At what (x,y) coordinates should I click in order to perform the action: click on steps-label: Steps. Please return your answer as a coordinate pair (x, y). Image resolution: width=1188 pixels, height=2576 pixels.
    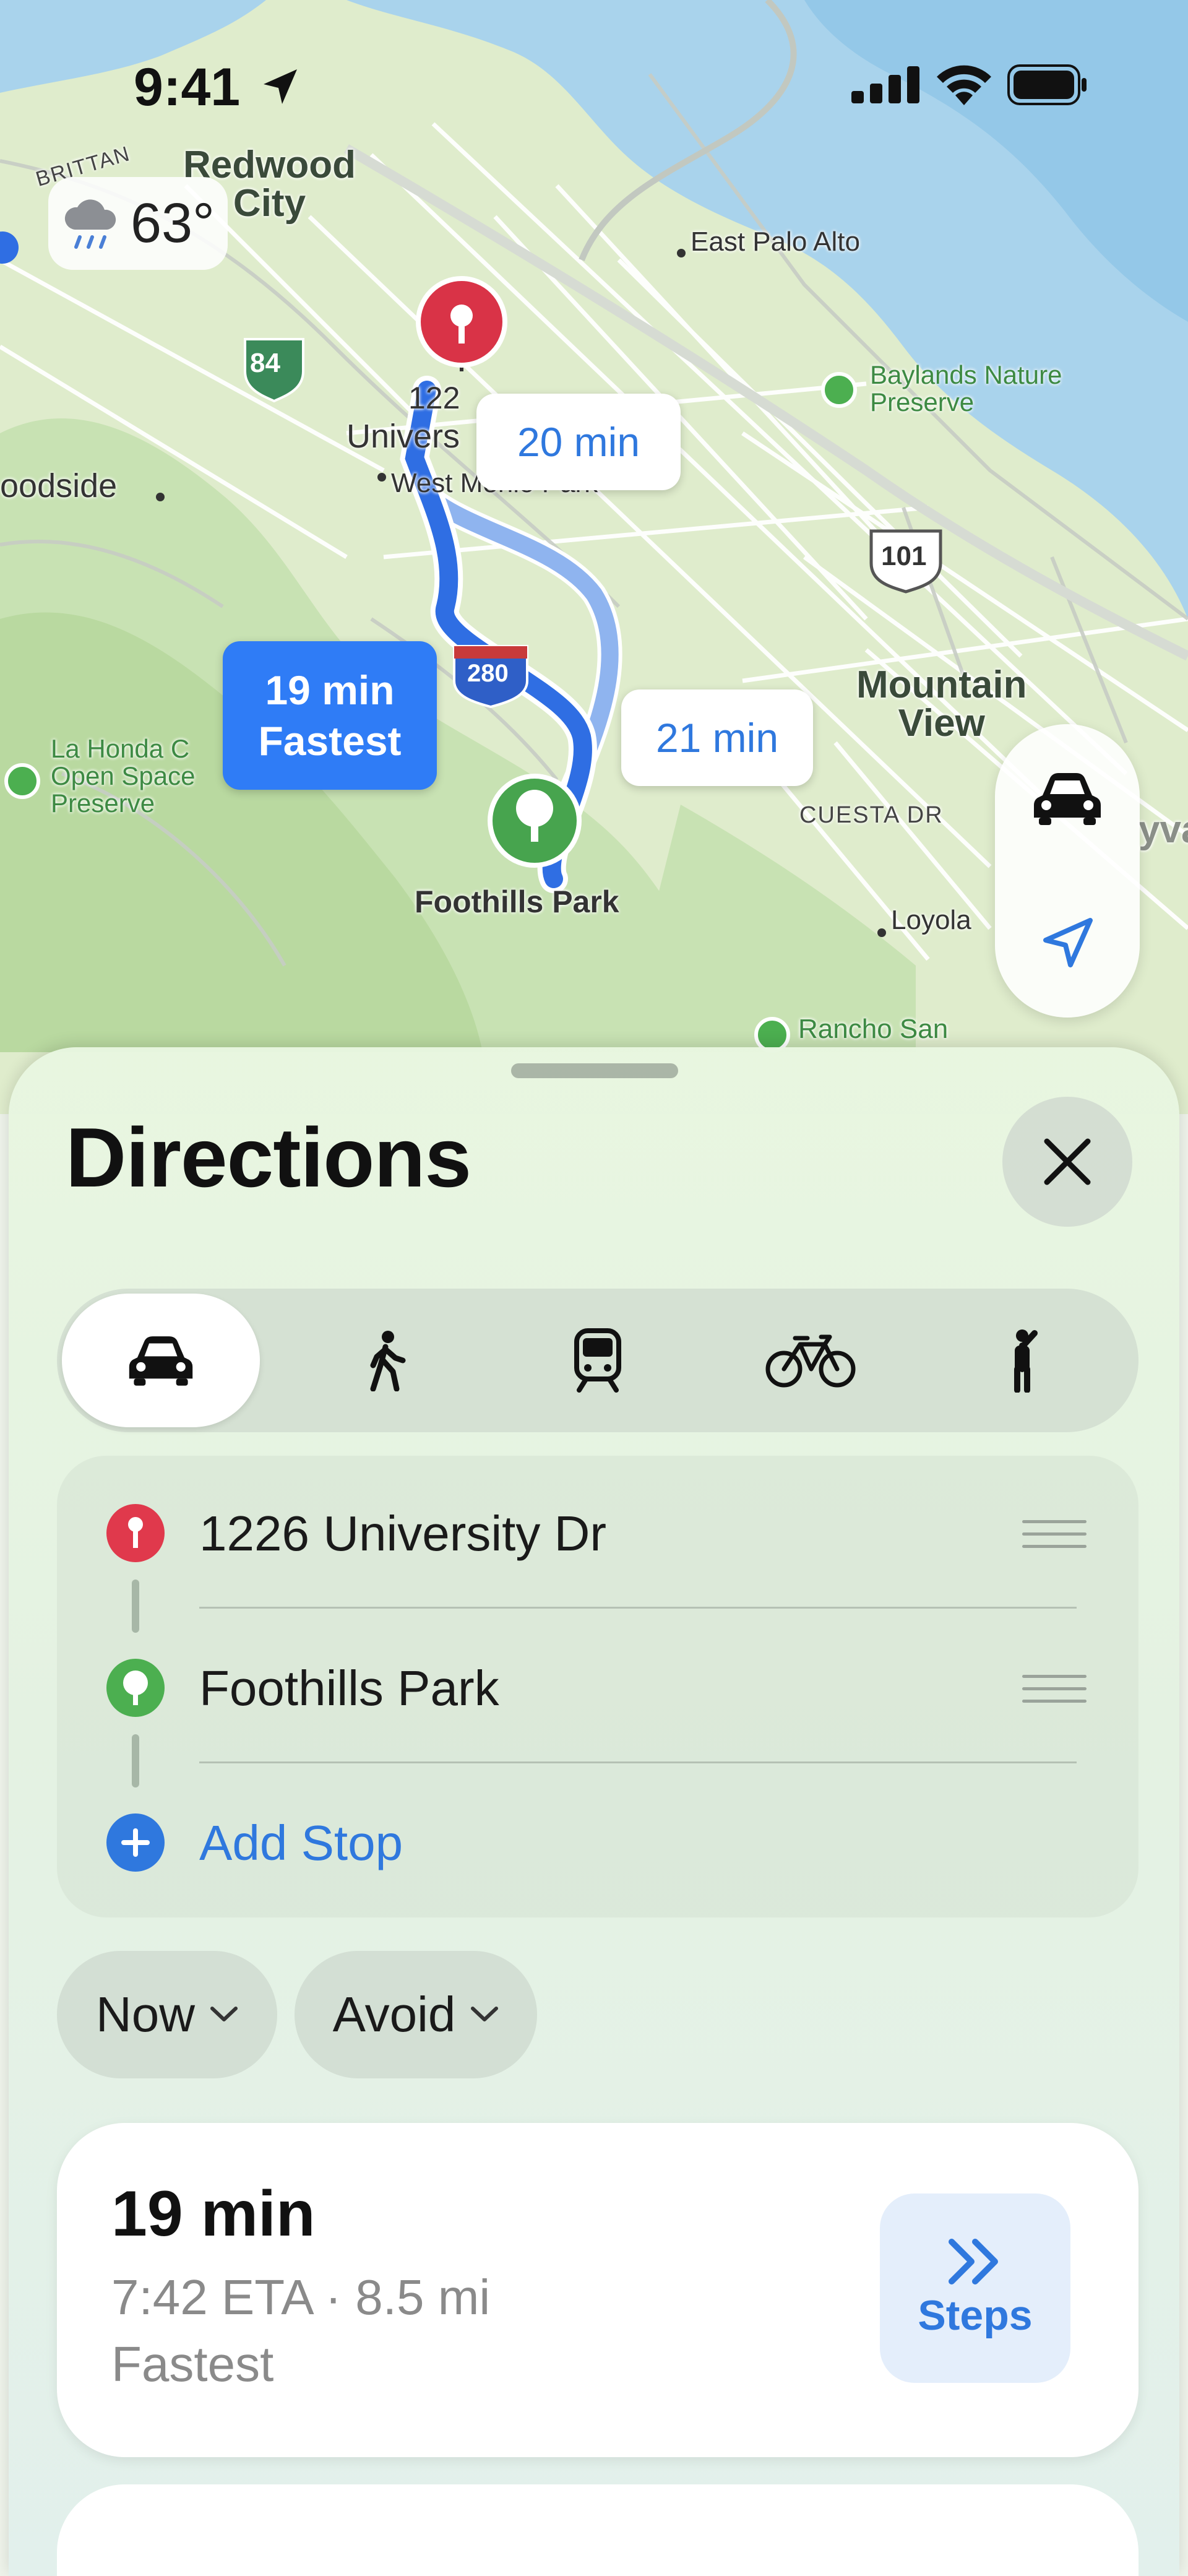
    Looking at the image, I should click on (975, 2315).